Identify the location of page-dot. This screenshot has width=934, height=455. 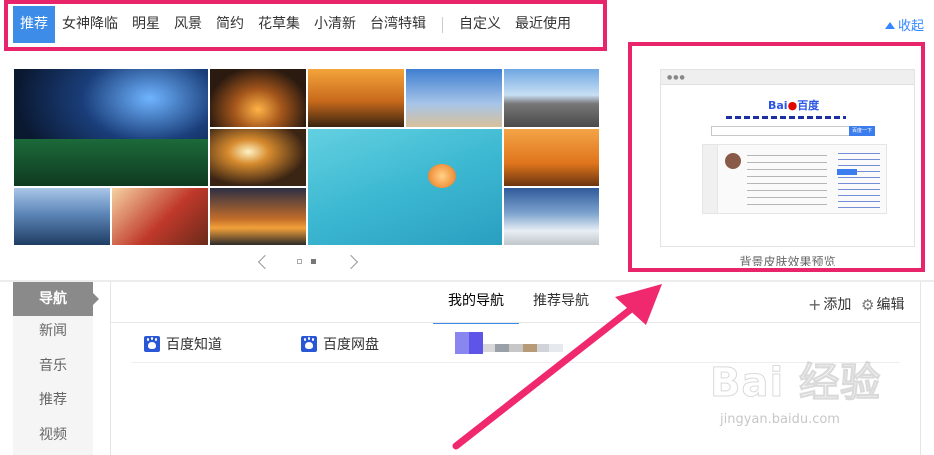
(299, 261).